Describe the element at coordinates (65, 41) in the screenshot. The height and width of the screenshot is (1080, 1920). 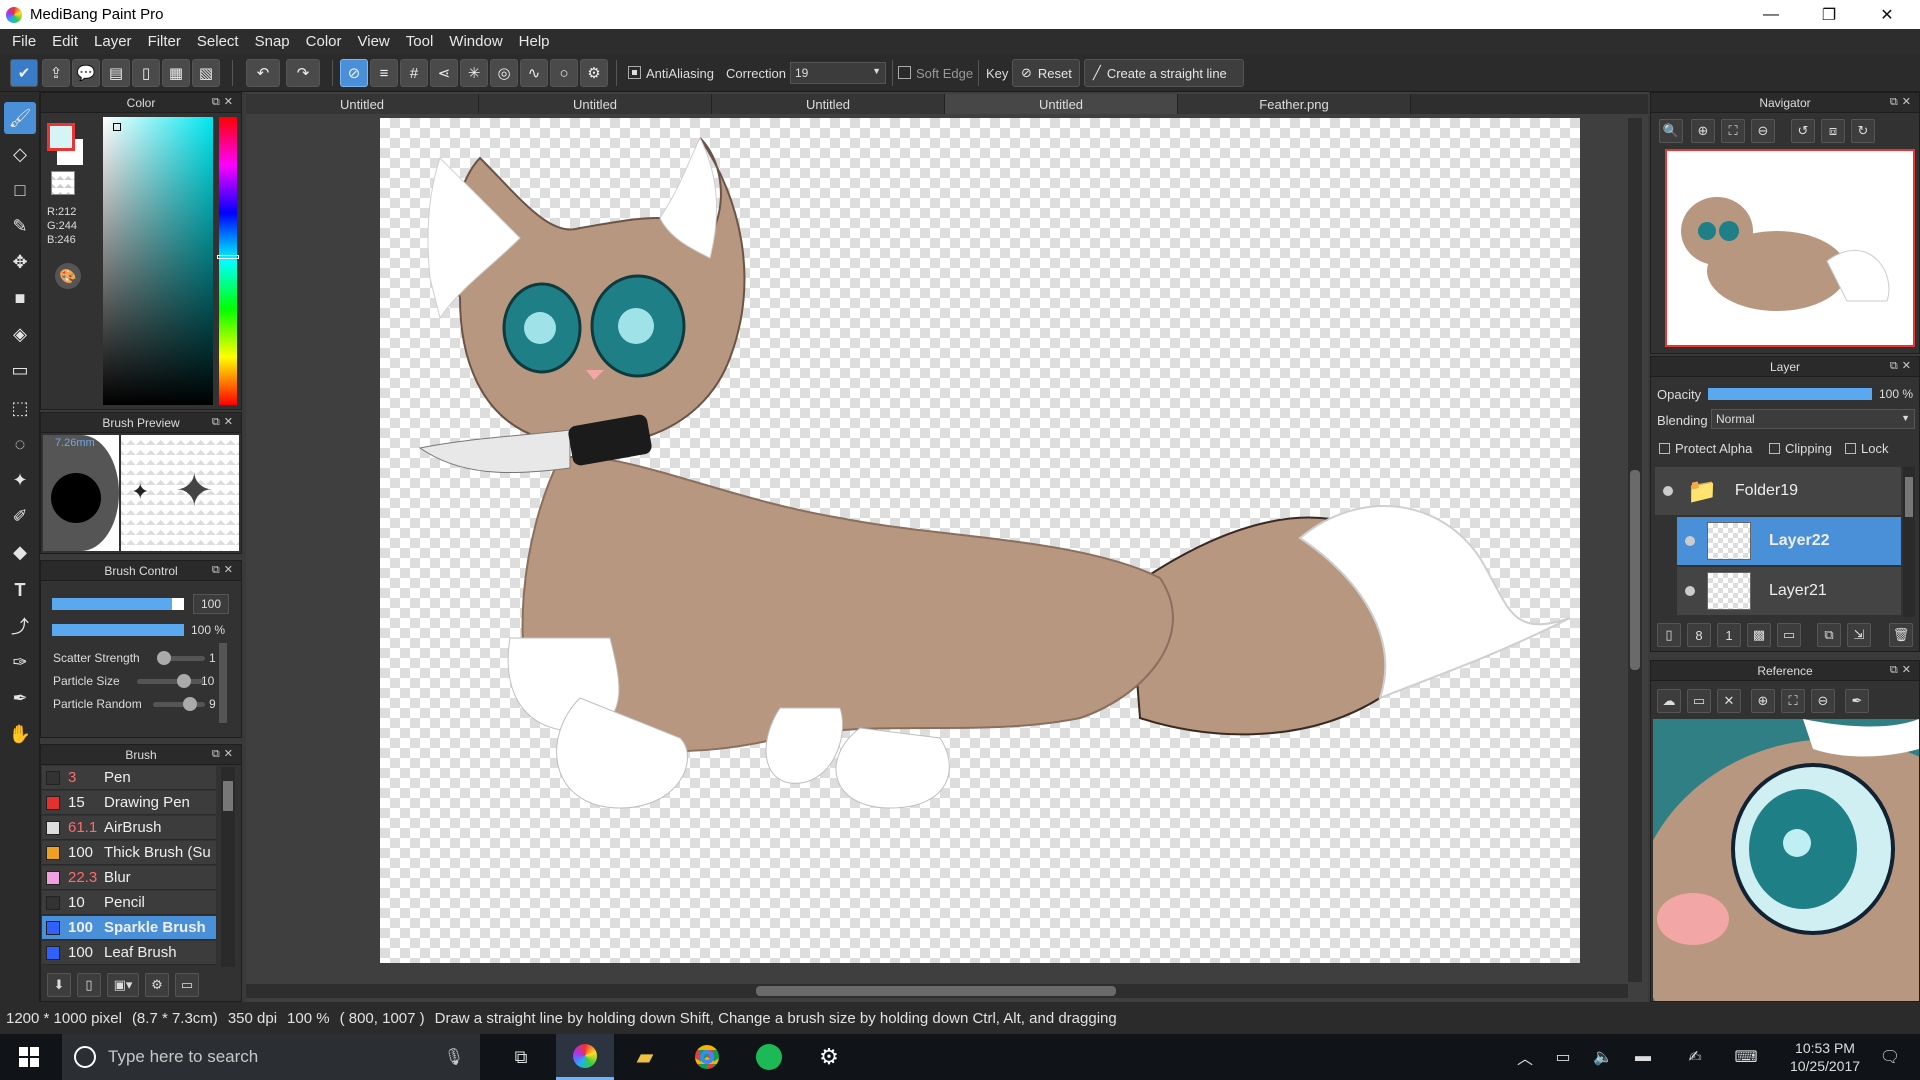
I see `menu-edit: Edit` at that location.